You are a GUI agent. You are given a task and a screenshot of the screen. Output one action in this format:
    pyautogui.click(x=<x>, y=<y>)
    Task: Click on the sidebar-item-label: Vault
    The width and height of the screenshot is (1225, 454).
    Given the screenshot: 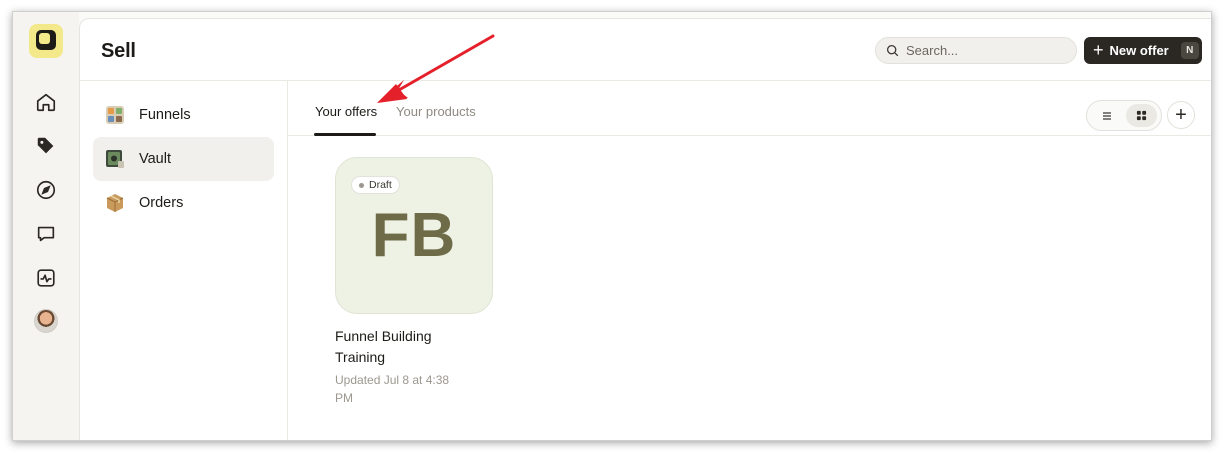 What is the action you would take?
    pyautogui.click(x=155, y=159)
    